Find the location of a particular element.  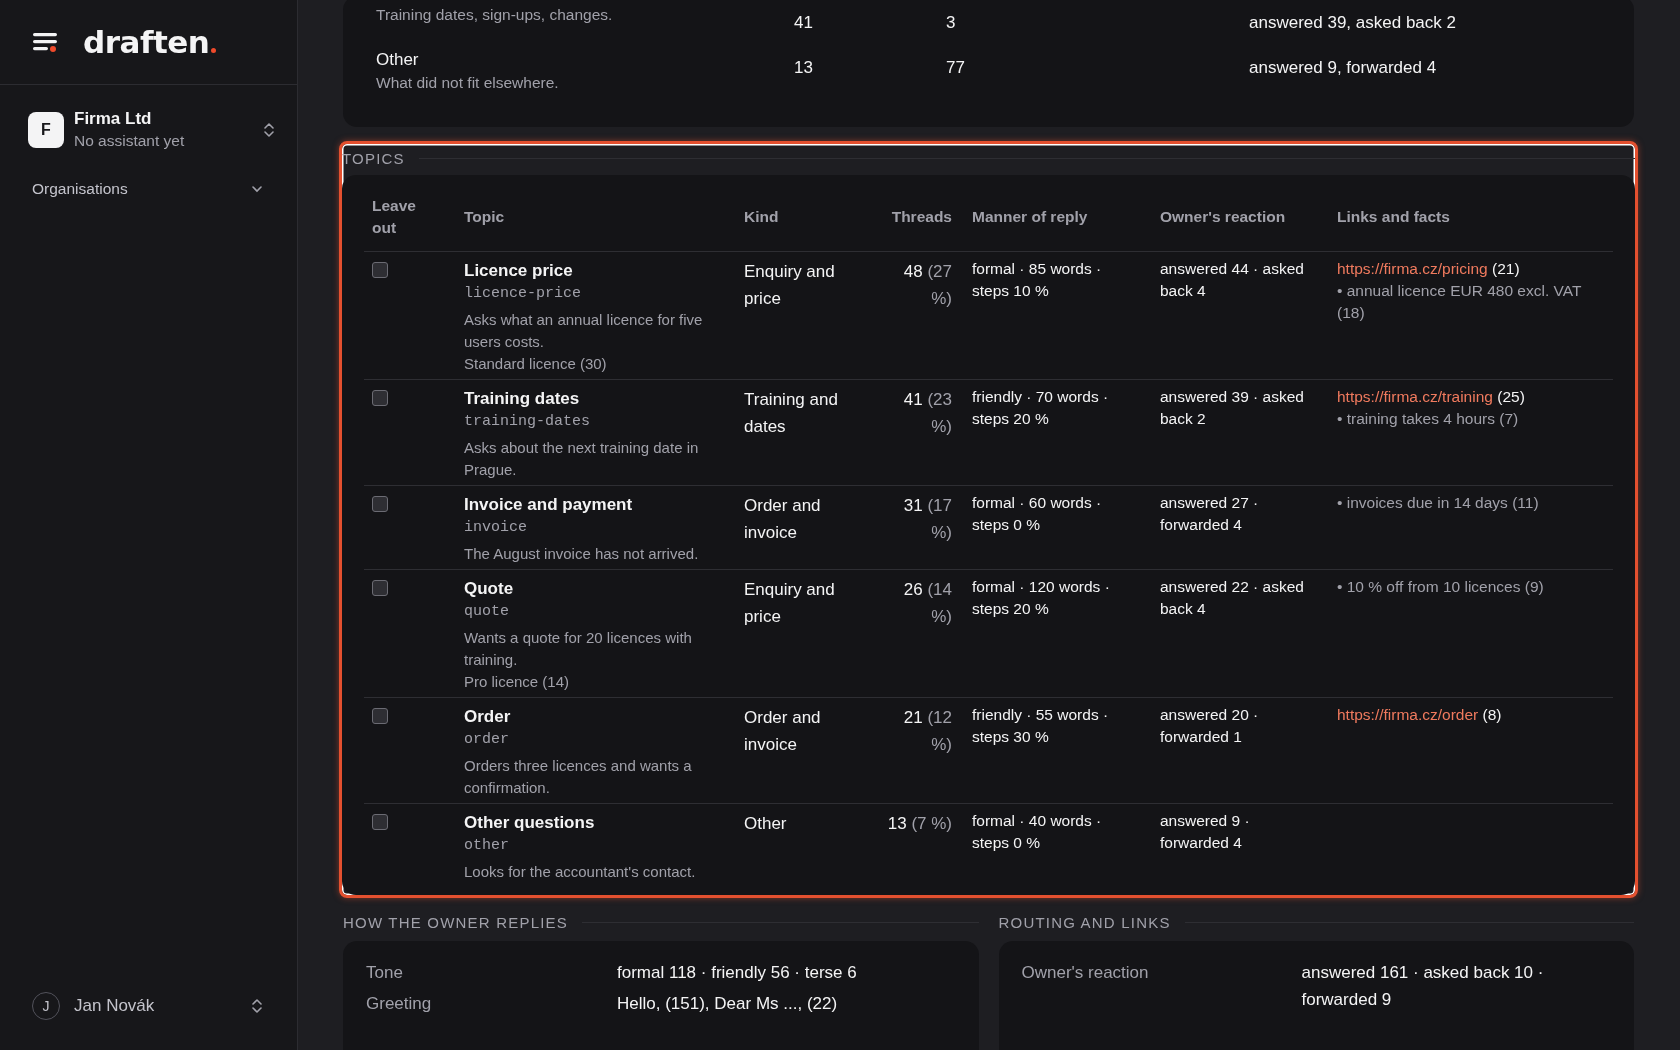

thread-count: 48 (27 %) is located at coordinates (927, 285).